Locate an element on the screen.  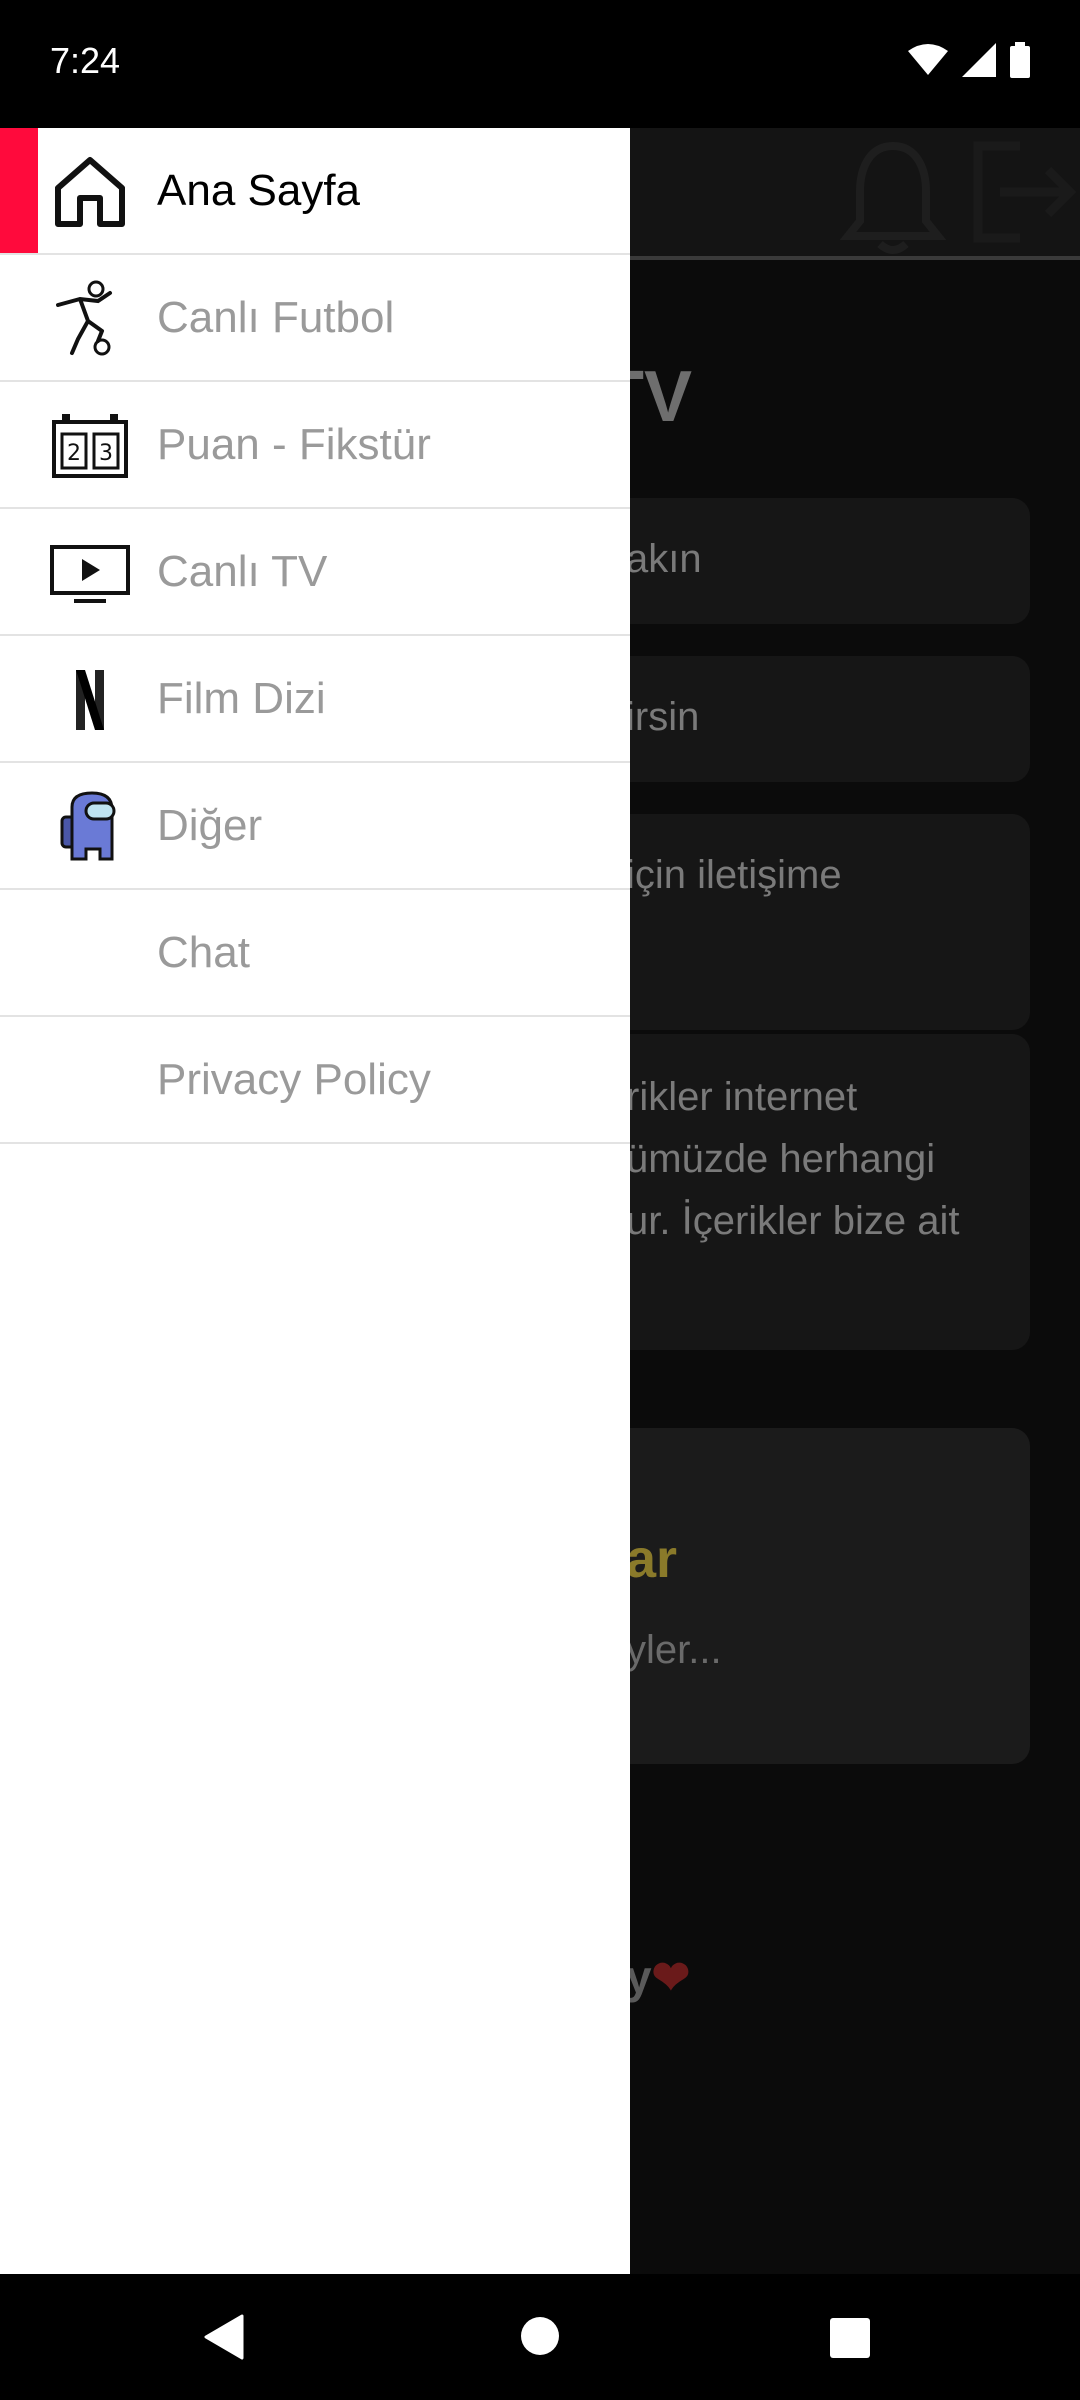
drawer-item-chat: Chat is located at coordinates (315, 953).